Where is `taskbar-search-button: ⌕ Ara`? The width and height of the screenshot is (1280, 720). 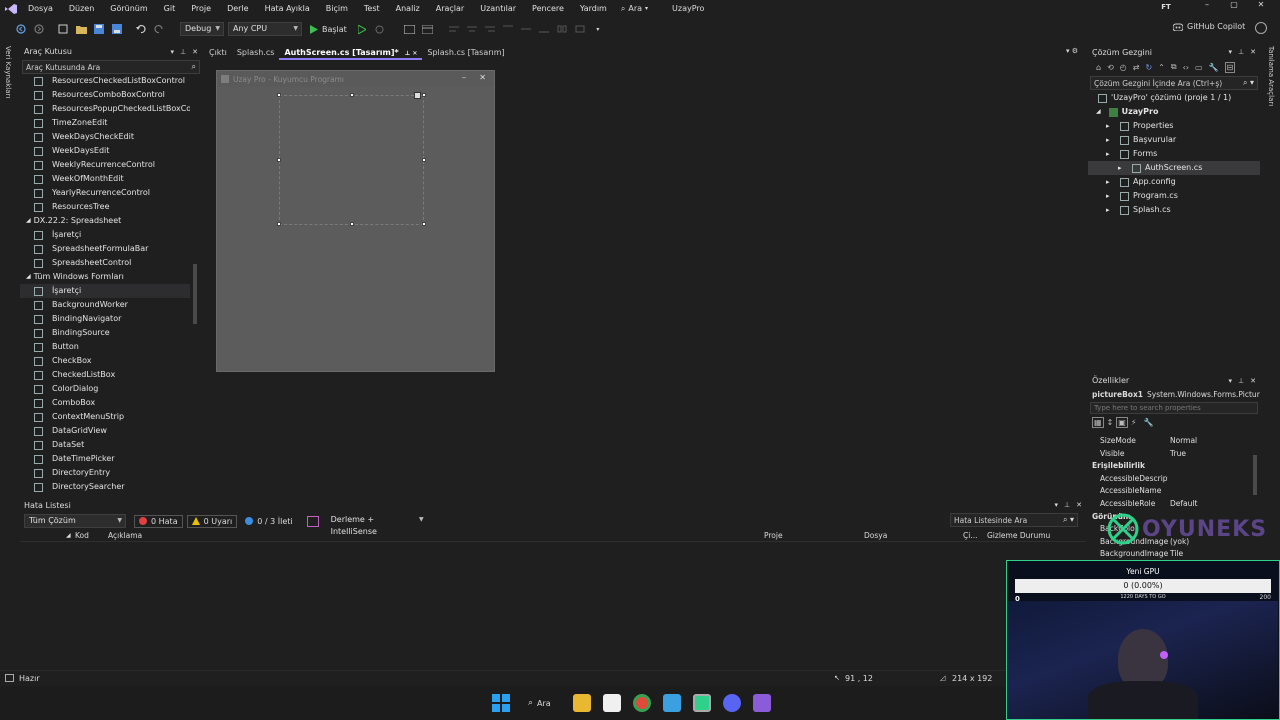 taskbar-search-button: ⌕ Ara is located at coordinates (539, 703).